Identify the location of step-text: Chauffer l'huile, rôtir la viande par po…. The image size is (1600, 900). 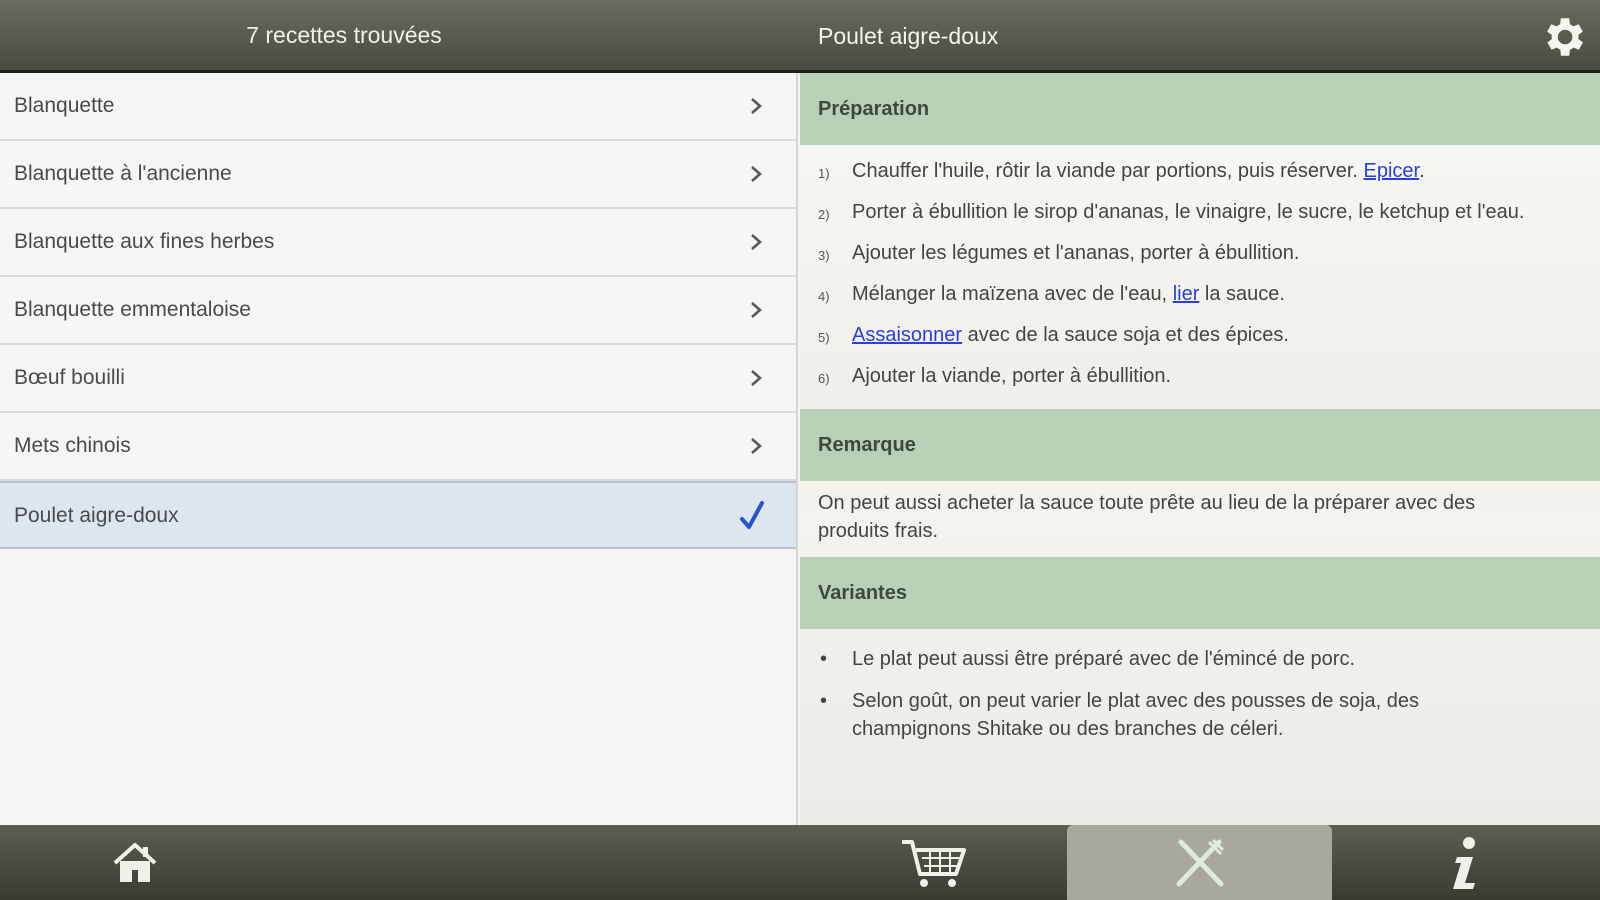
(1108, 171).